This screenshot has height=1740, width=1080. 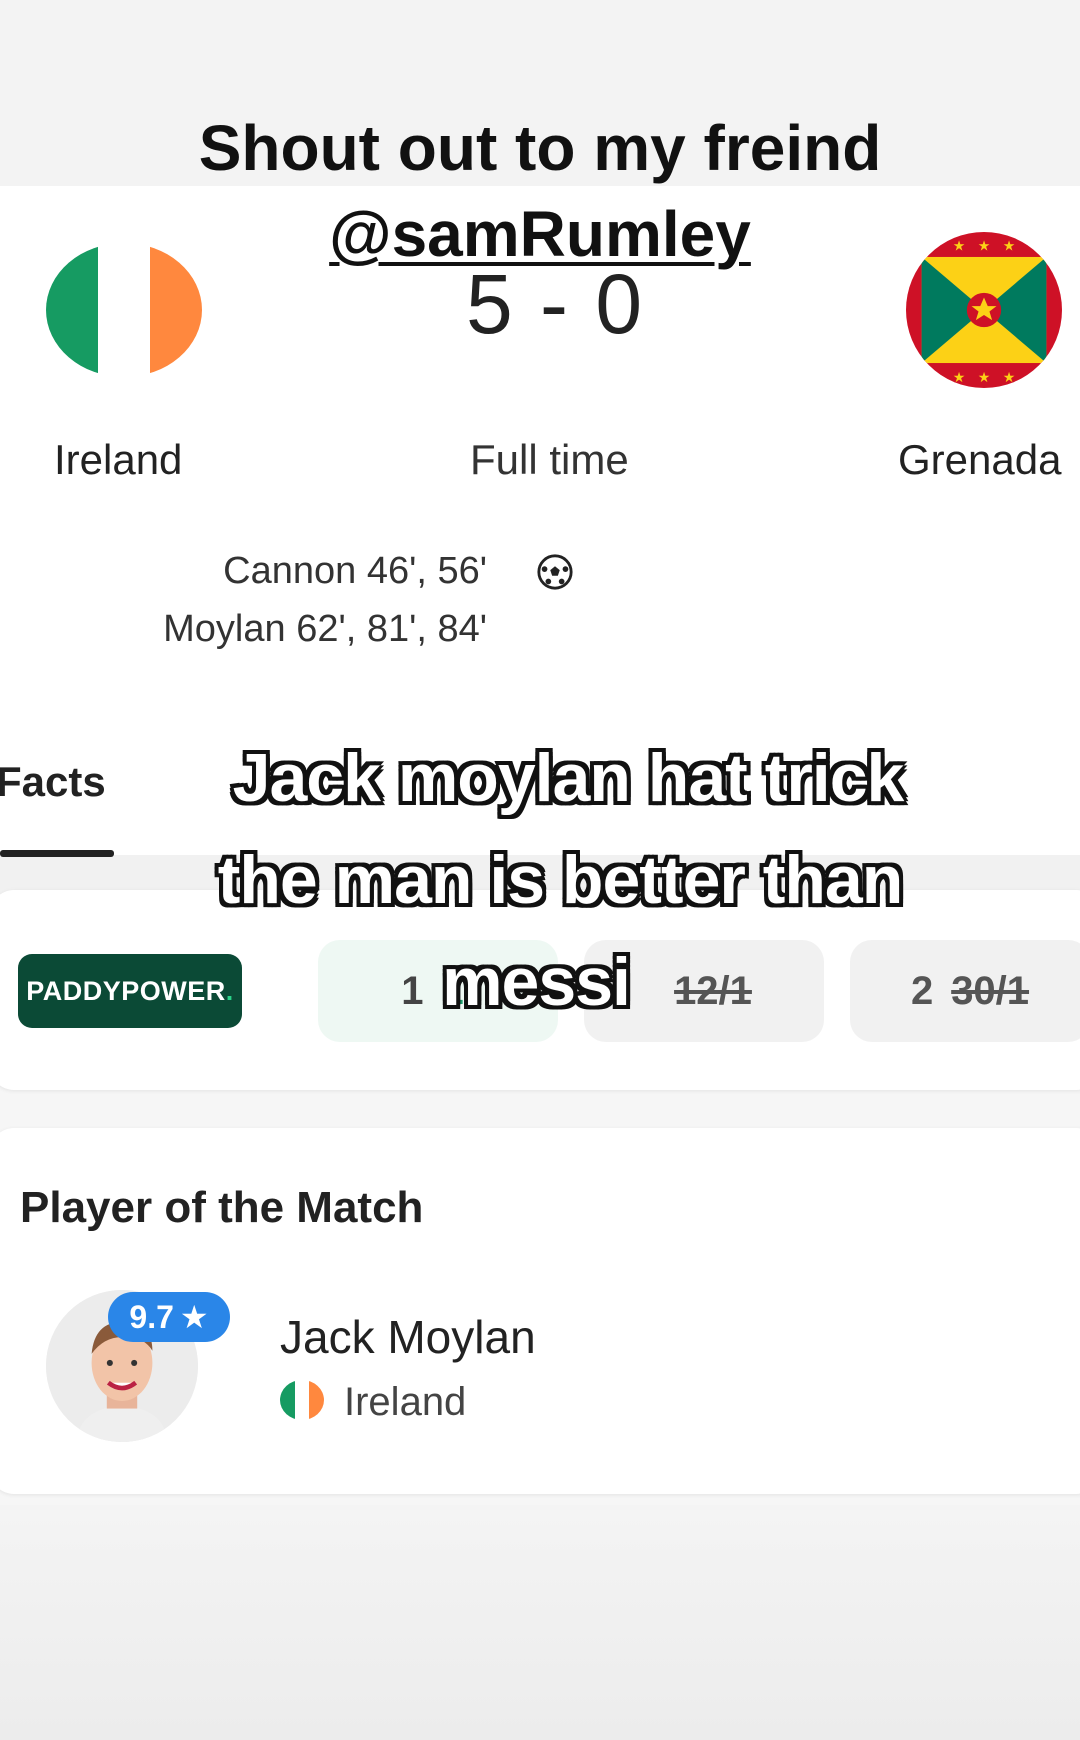 What do you see at coordinates (151, 1316) in the screenshot?
I see `rating-value: 9.7` at bounding box center [151, 1316].